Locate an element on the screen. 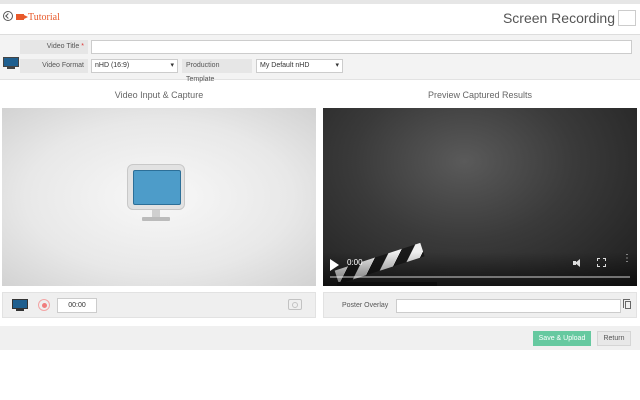  screen-source-icon is located at coordinates (20, 305).